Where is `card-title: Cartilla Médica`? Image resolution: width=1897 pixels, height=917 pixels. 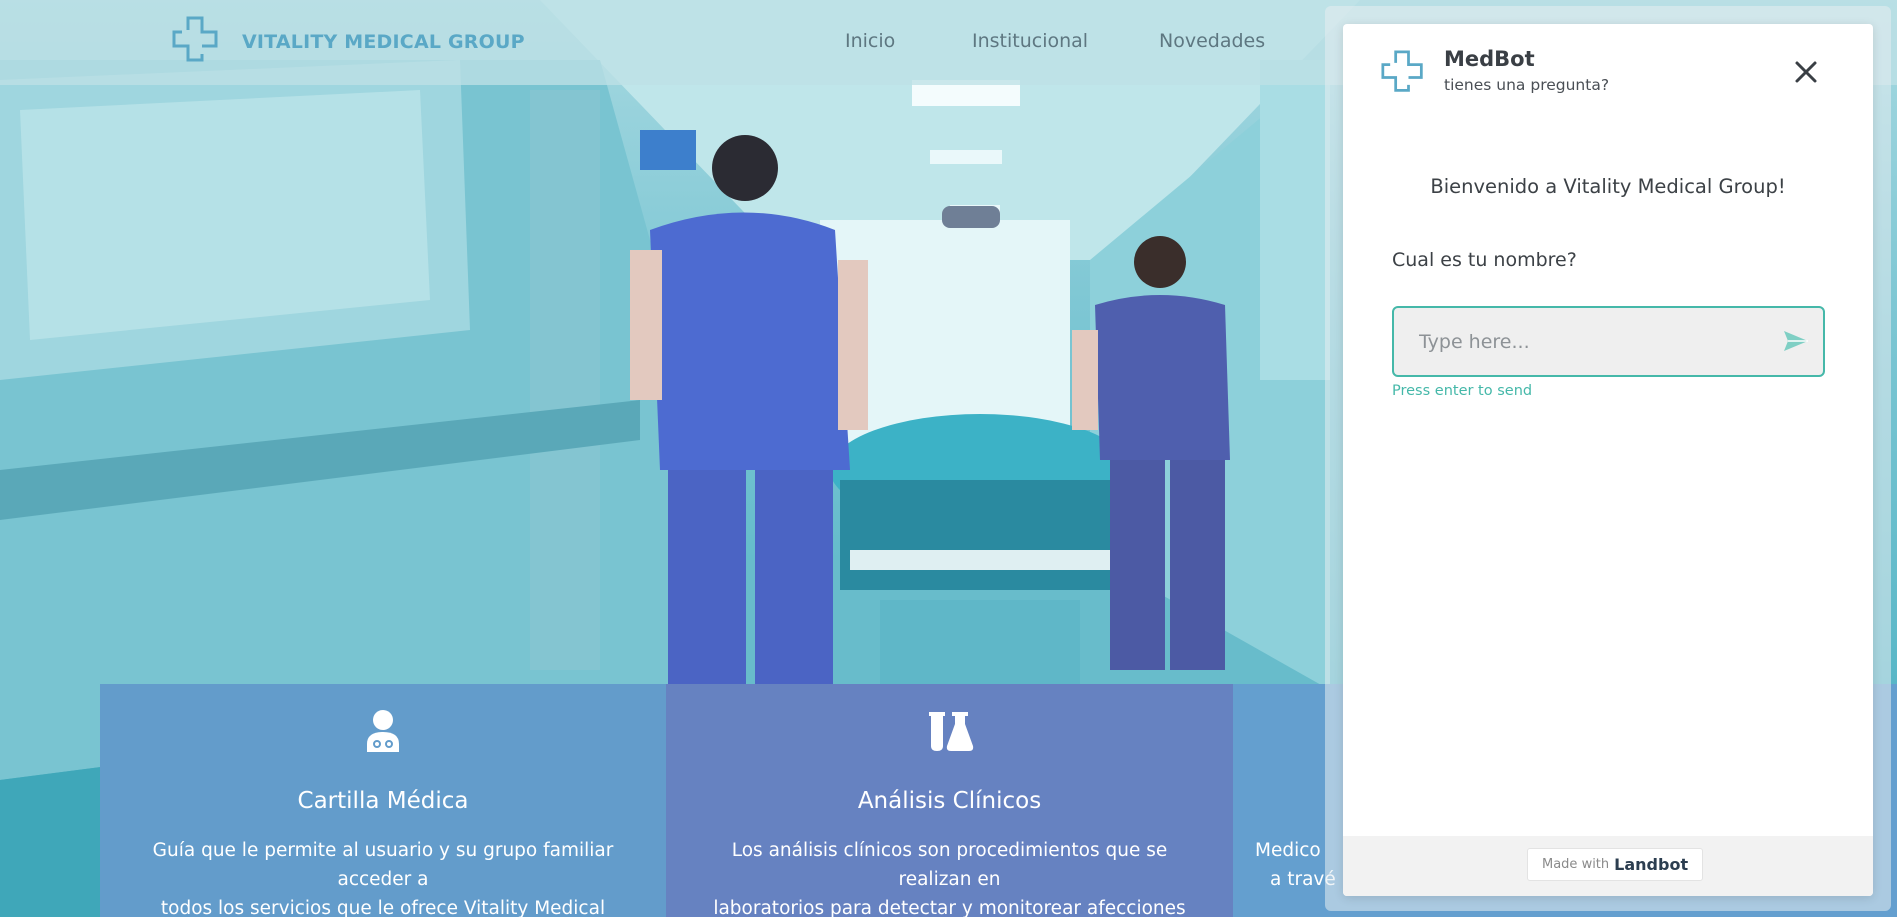
card-title: Cartilla Médica is located at coordinates (383, 801).